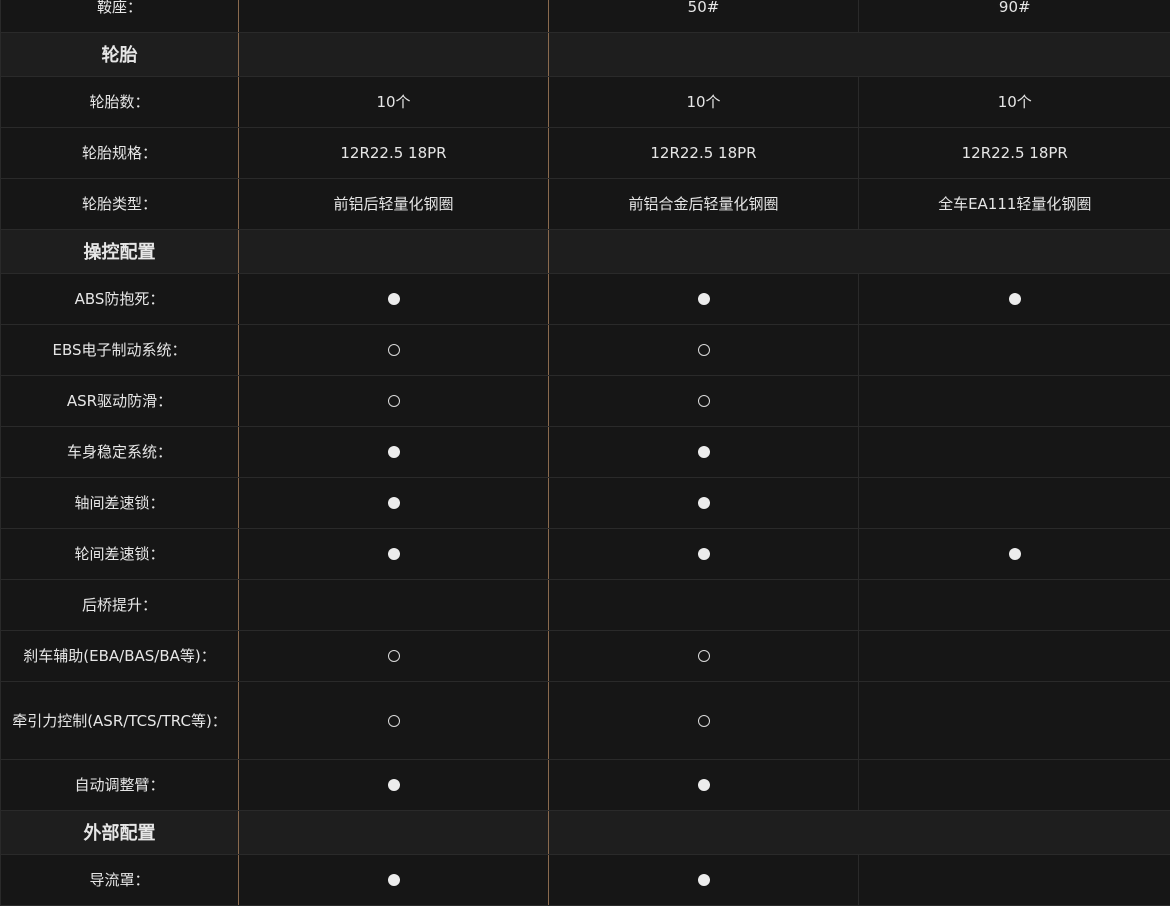 Image resolution: width=1170 pixels, height=906 pixels. I want to click on section-header-row: 操控配置, so click(585, 251).